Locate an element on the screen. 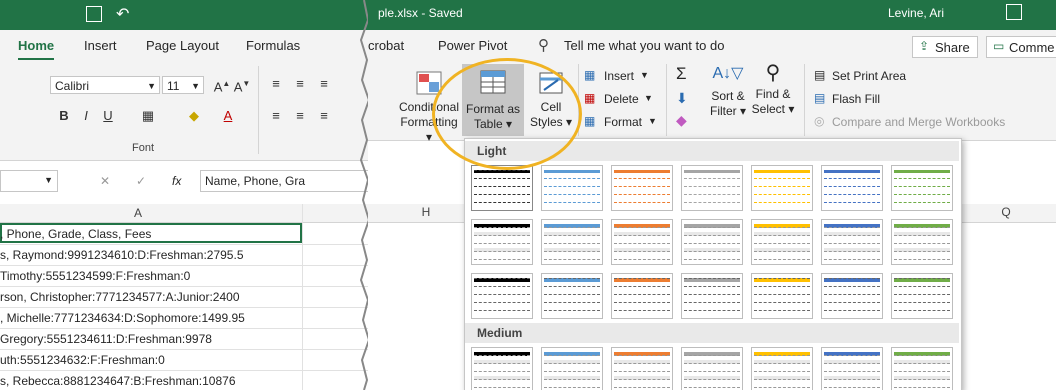 Image resolution: width=1056 pixels, height=390 pixels. delete-button: Delete is located at coordinates (621, 99).